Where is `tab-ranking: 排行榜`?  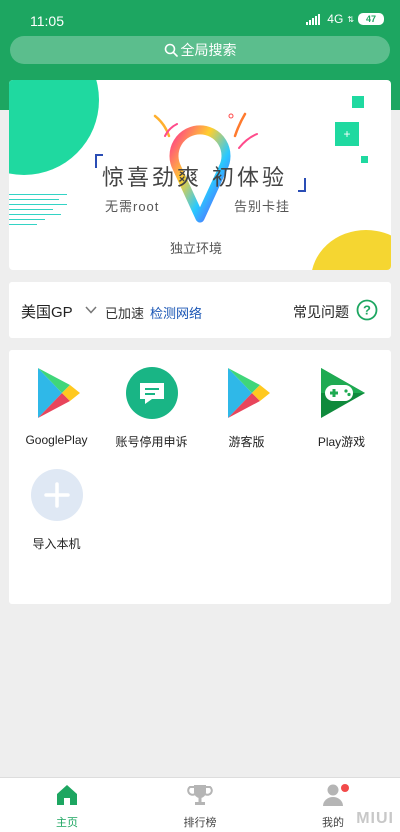
tab-ranking: 排行榜 is located at coordinates (200, 806).